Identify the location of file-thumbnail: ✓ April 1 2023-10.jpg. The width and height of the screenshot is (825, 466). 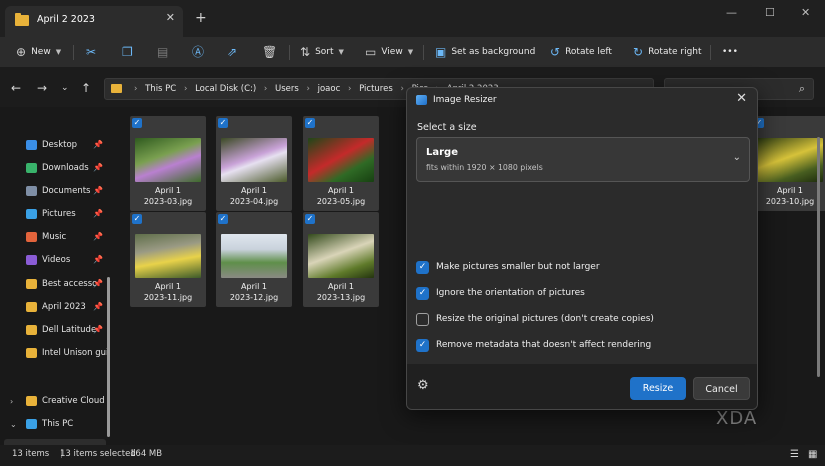
(788, 163).